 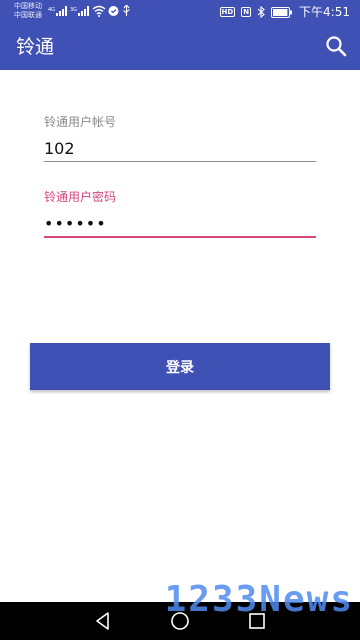 I want to click on search-icon, so click(x=336, y=46).